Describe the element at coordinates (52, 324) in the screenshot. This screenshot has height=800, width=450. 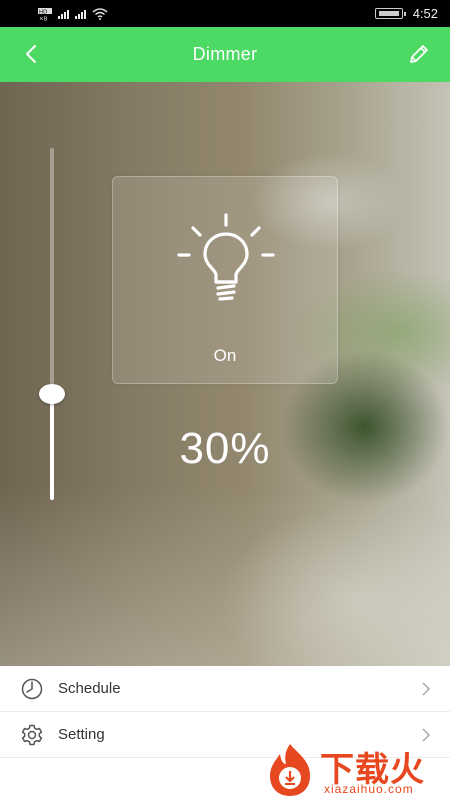
I see `brightness-slider` at that location.